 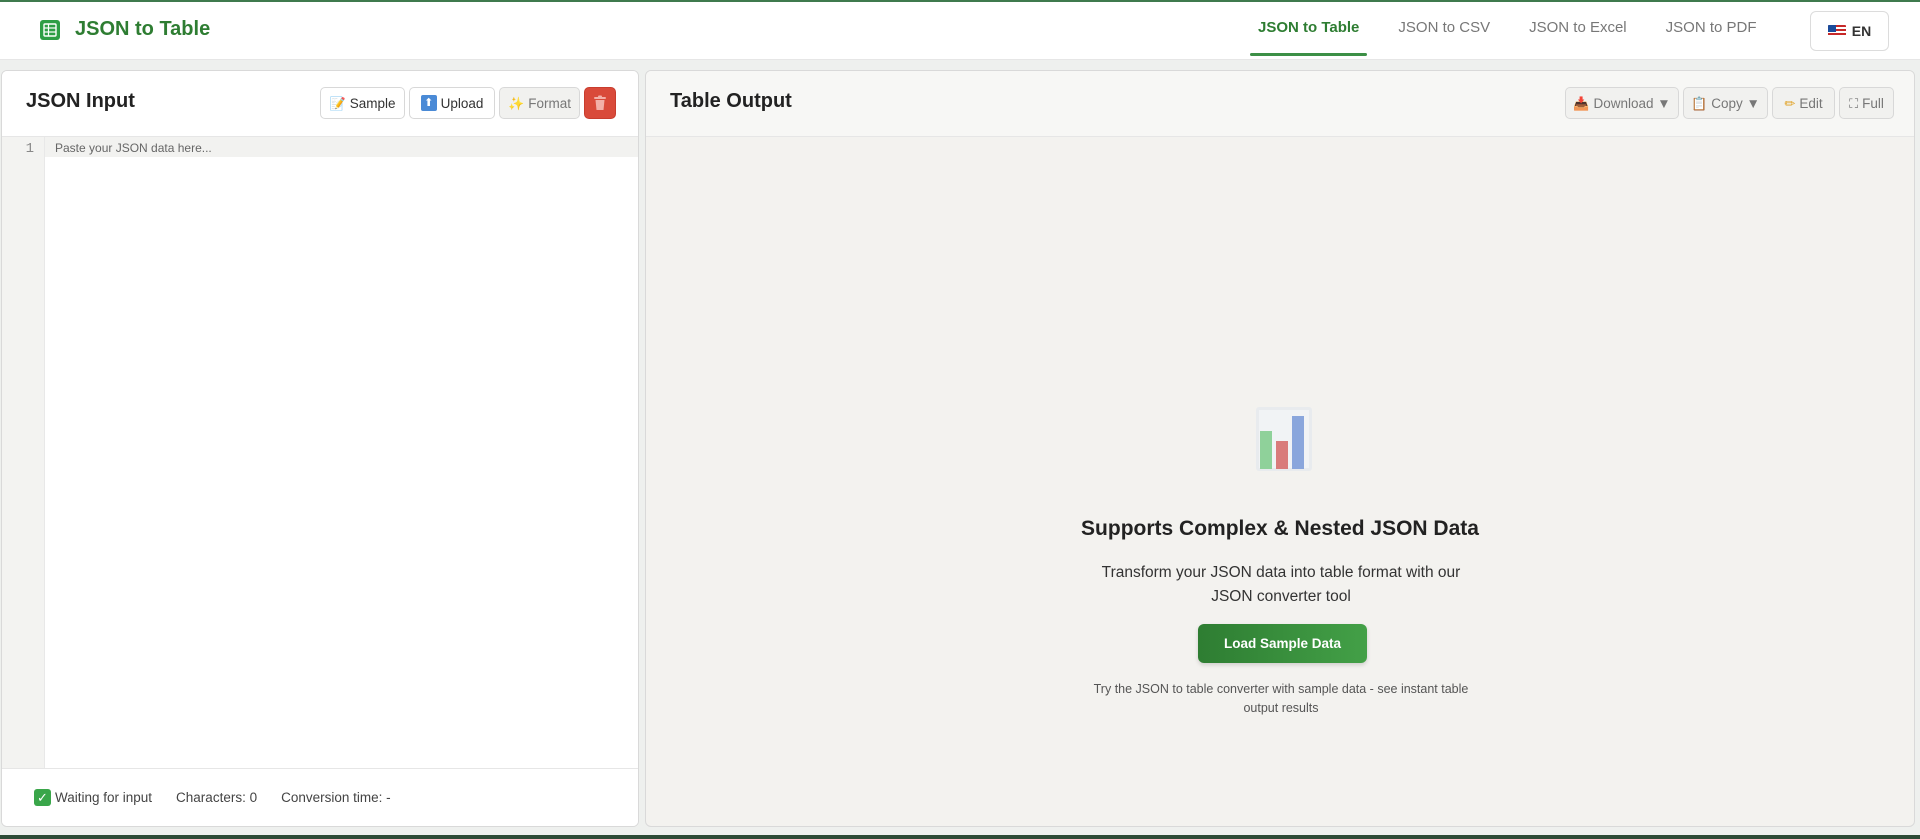 What do you see at coordinates (462, 103) in the screenshot?
I see `upload-label: Upload` at bounding box center [462, 103].